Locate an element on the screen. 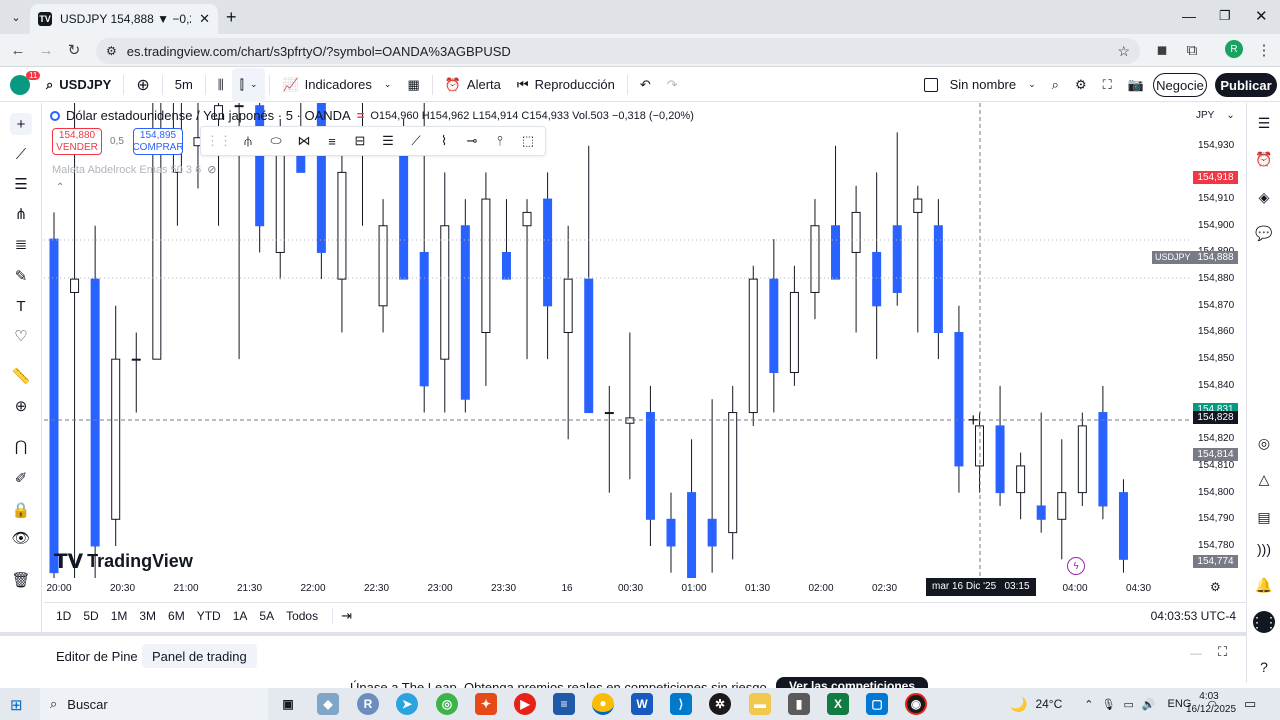 Image resolution: width=1280 pixels, height=720 pixels. heart-icon: ♡ is located at coordinates (21, 336).